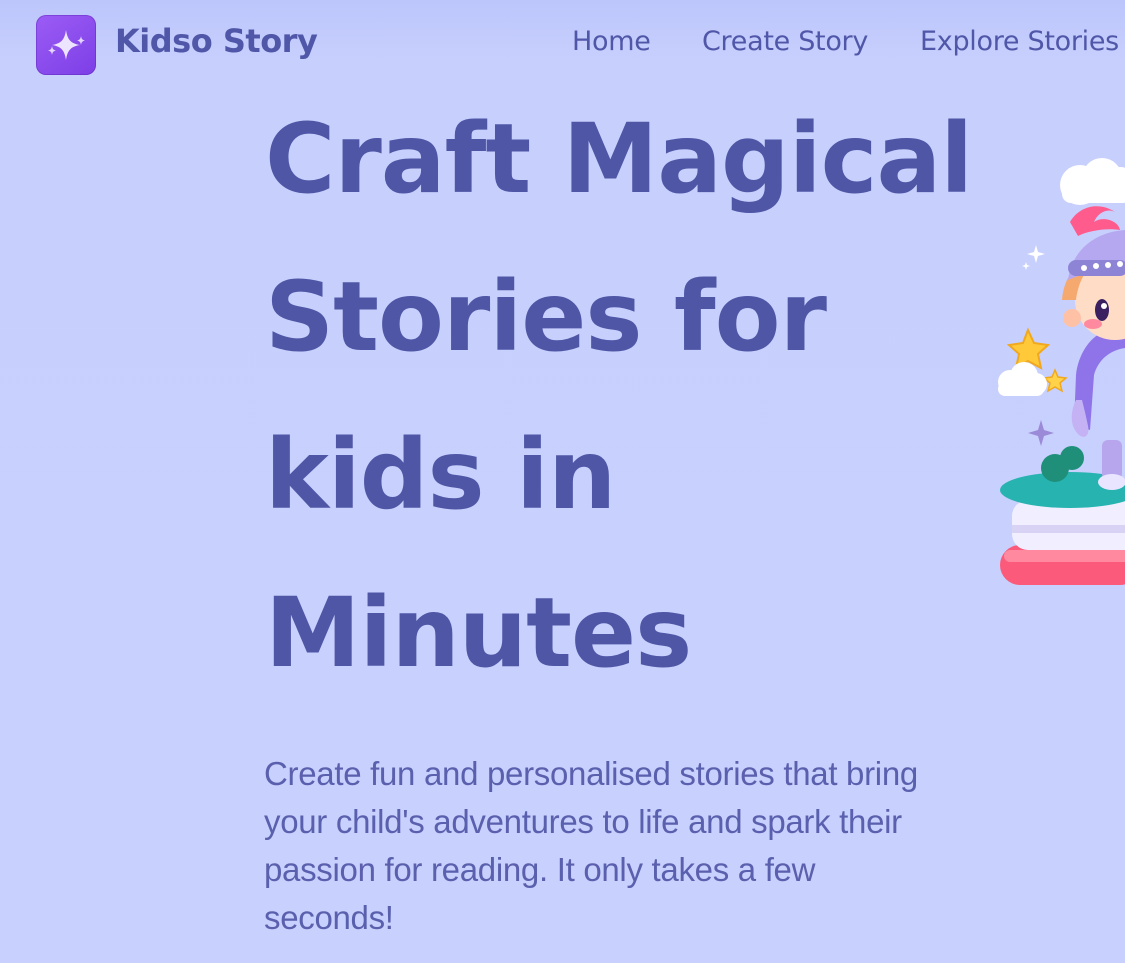 This screenshot has width=1125, height=963. I want to click on hero-title-line: Stories for, so click(546, 317).